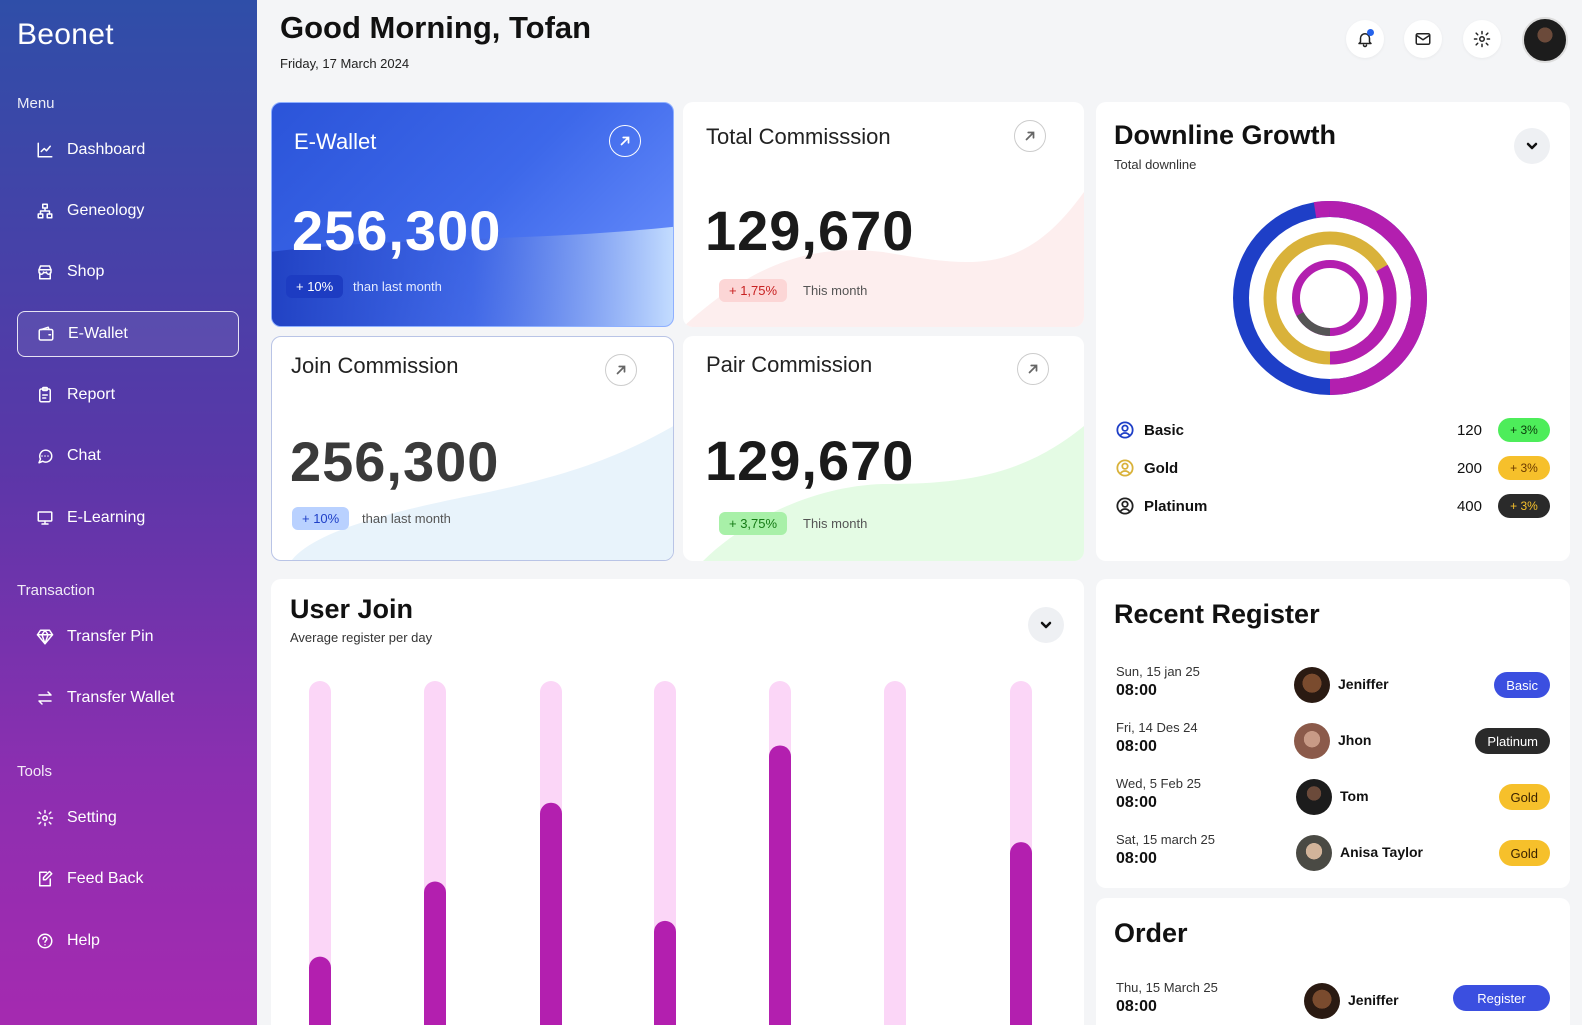  What do you see at coordinates (56, 590) in the screenshot?
I see `section-label-transaction: Transaction` at bounding box center [56, 590].